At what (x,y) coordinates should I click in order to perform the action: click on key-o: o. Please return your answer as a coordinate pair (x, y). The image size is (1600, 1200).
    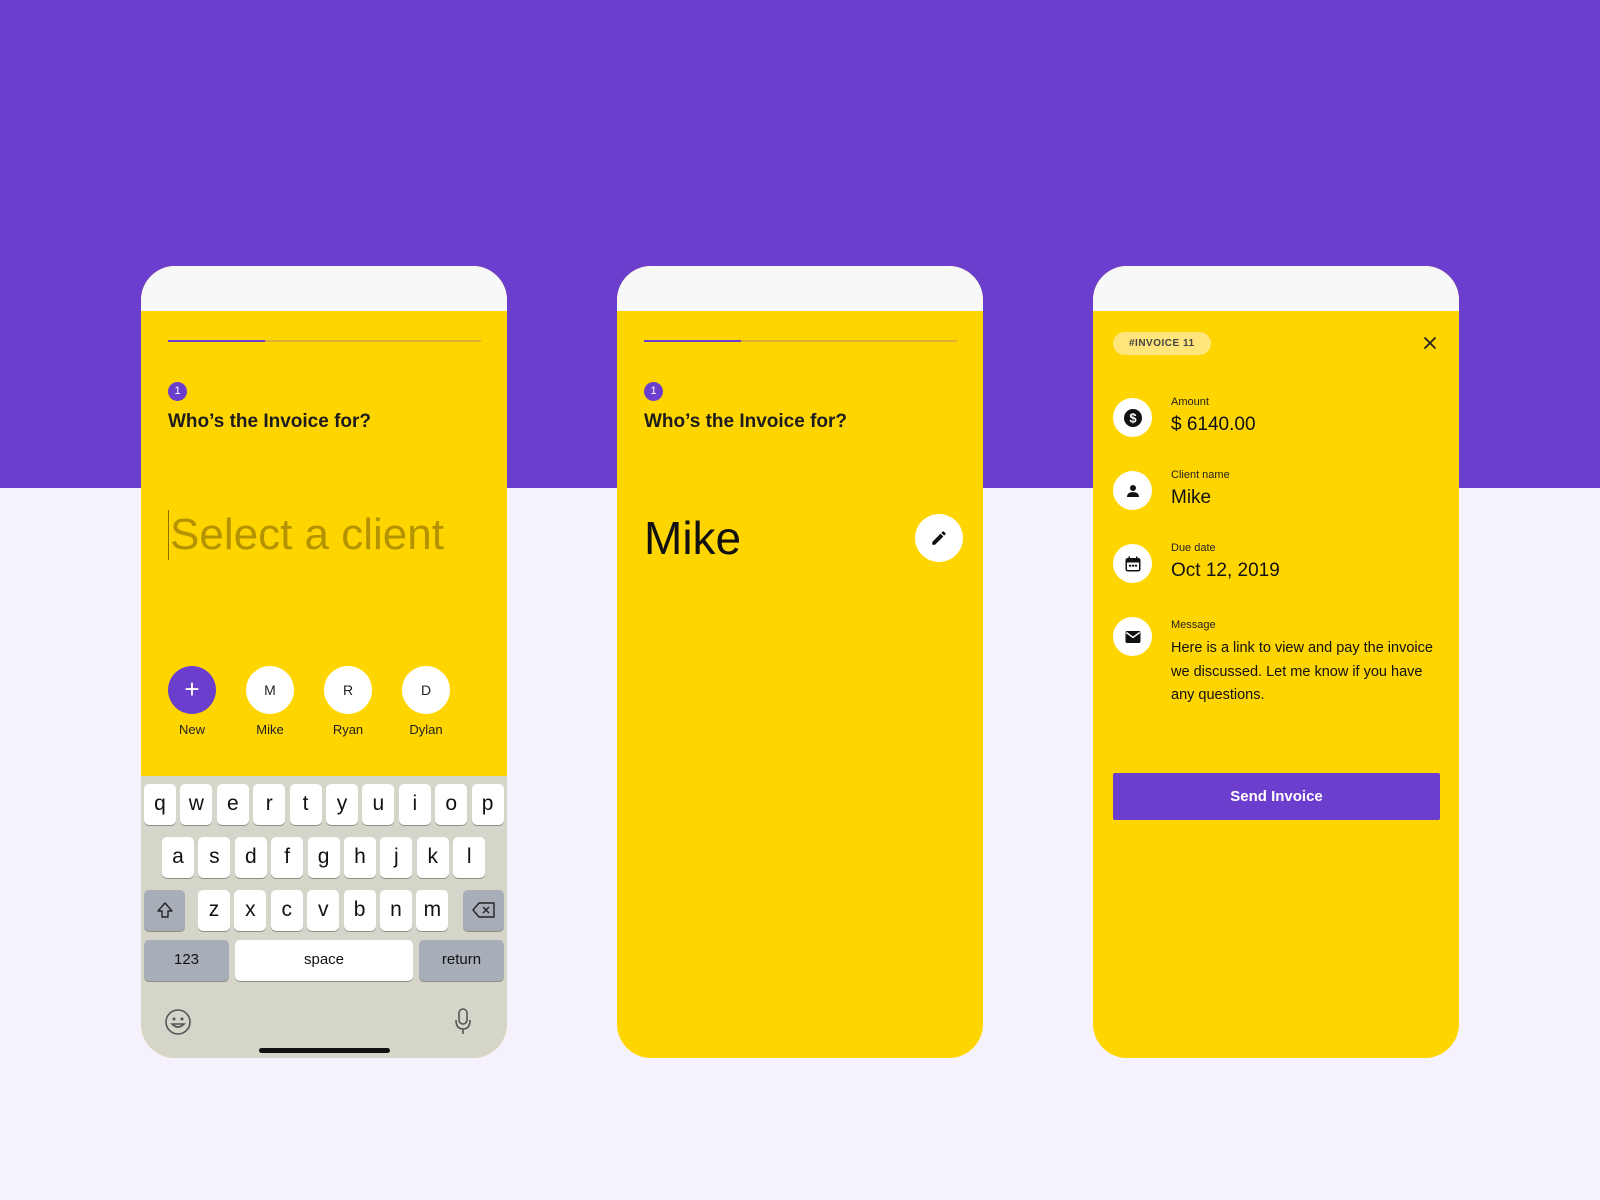
    Looking at the image, I should click on (451, 804).